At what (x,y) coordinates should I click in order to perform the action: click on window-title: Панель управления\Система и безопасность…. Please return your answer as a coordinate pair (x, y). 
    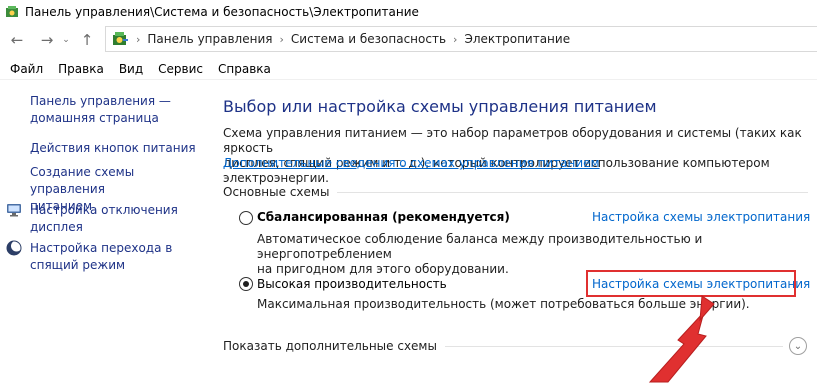
    Looking at the image, I should click on (222, 12).